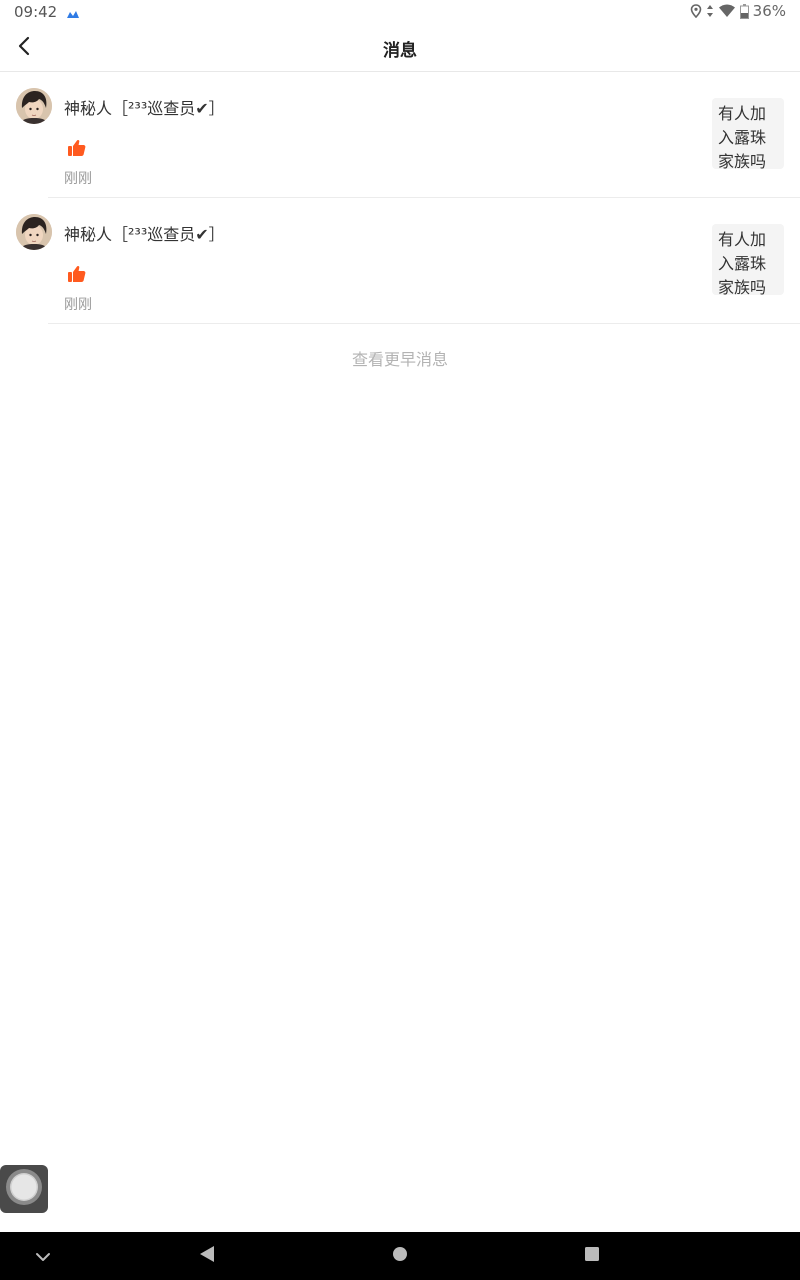 The width and height of the screenshot is (800, 1280). I want to click on nav-recents-button, so click(592, 1256).